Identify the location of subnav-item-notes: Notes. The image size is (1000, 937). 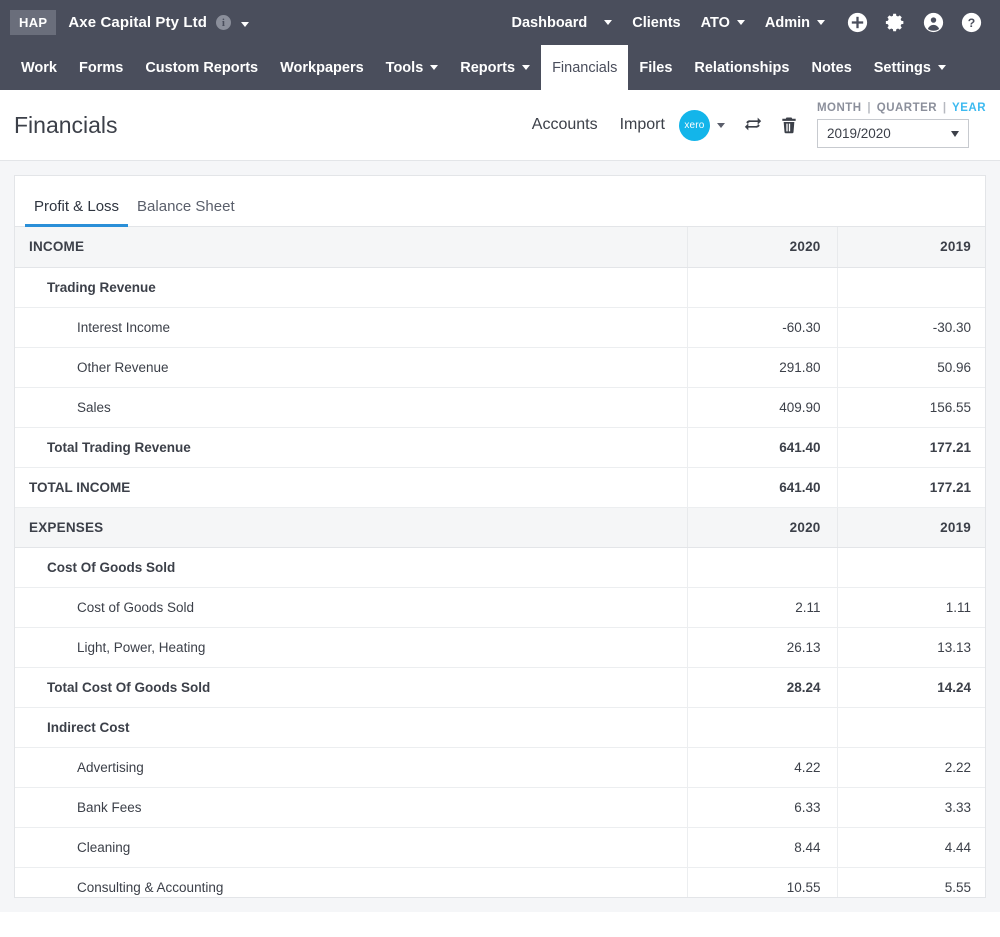
(831, 67).